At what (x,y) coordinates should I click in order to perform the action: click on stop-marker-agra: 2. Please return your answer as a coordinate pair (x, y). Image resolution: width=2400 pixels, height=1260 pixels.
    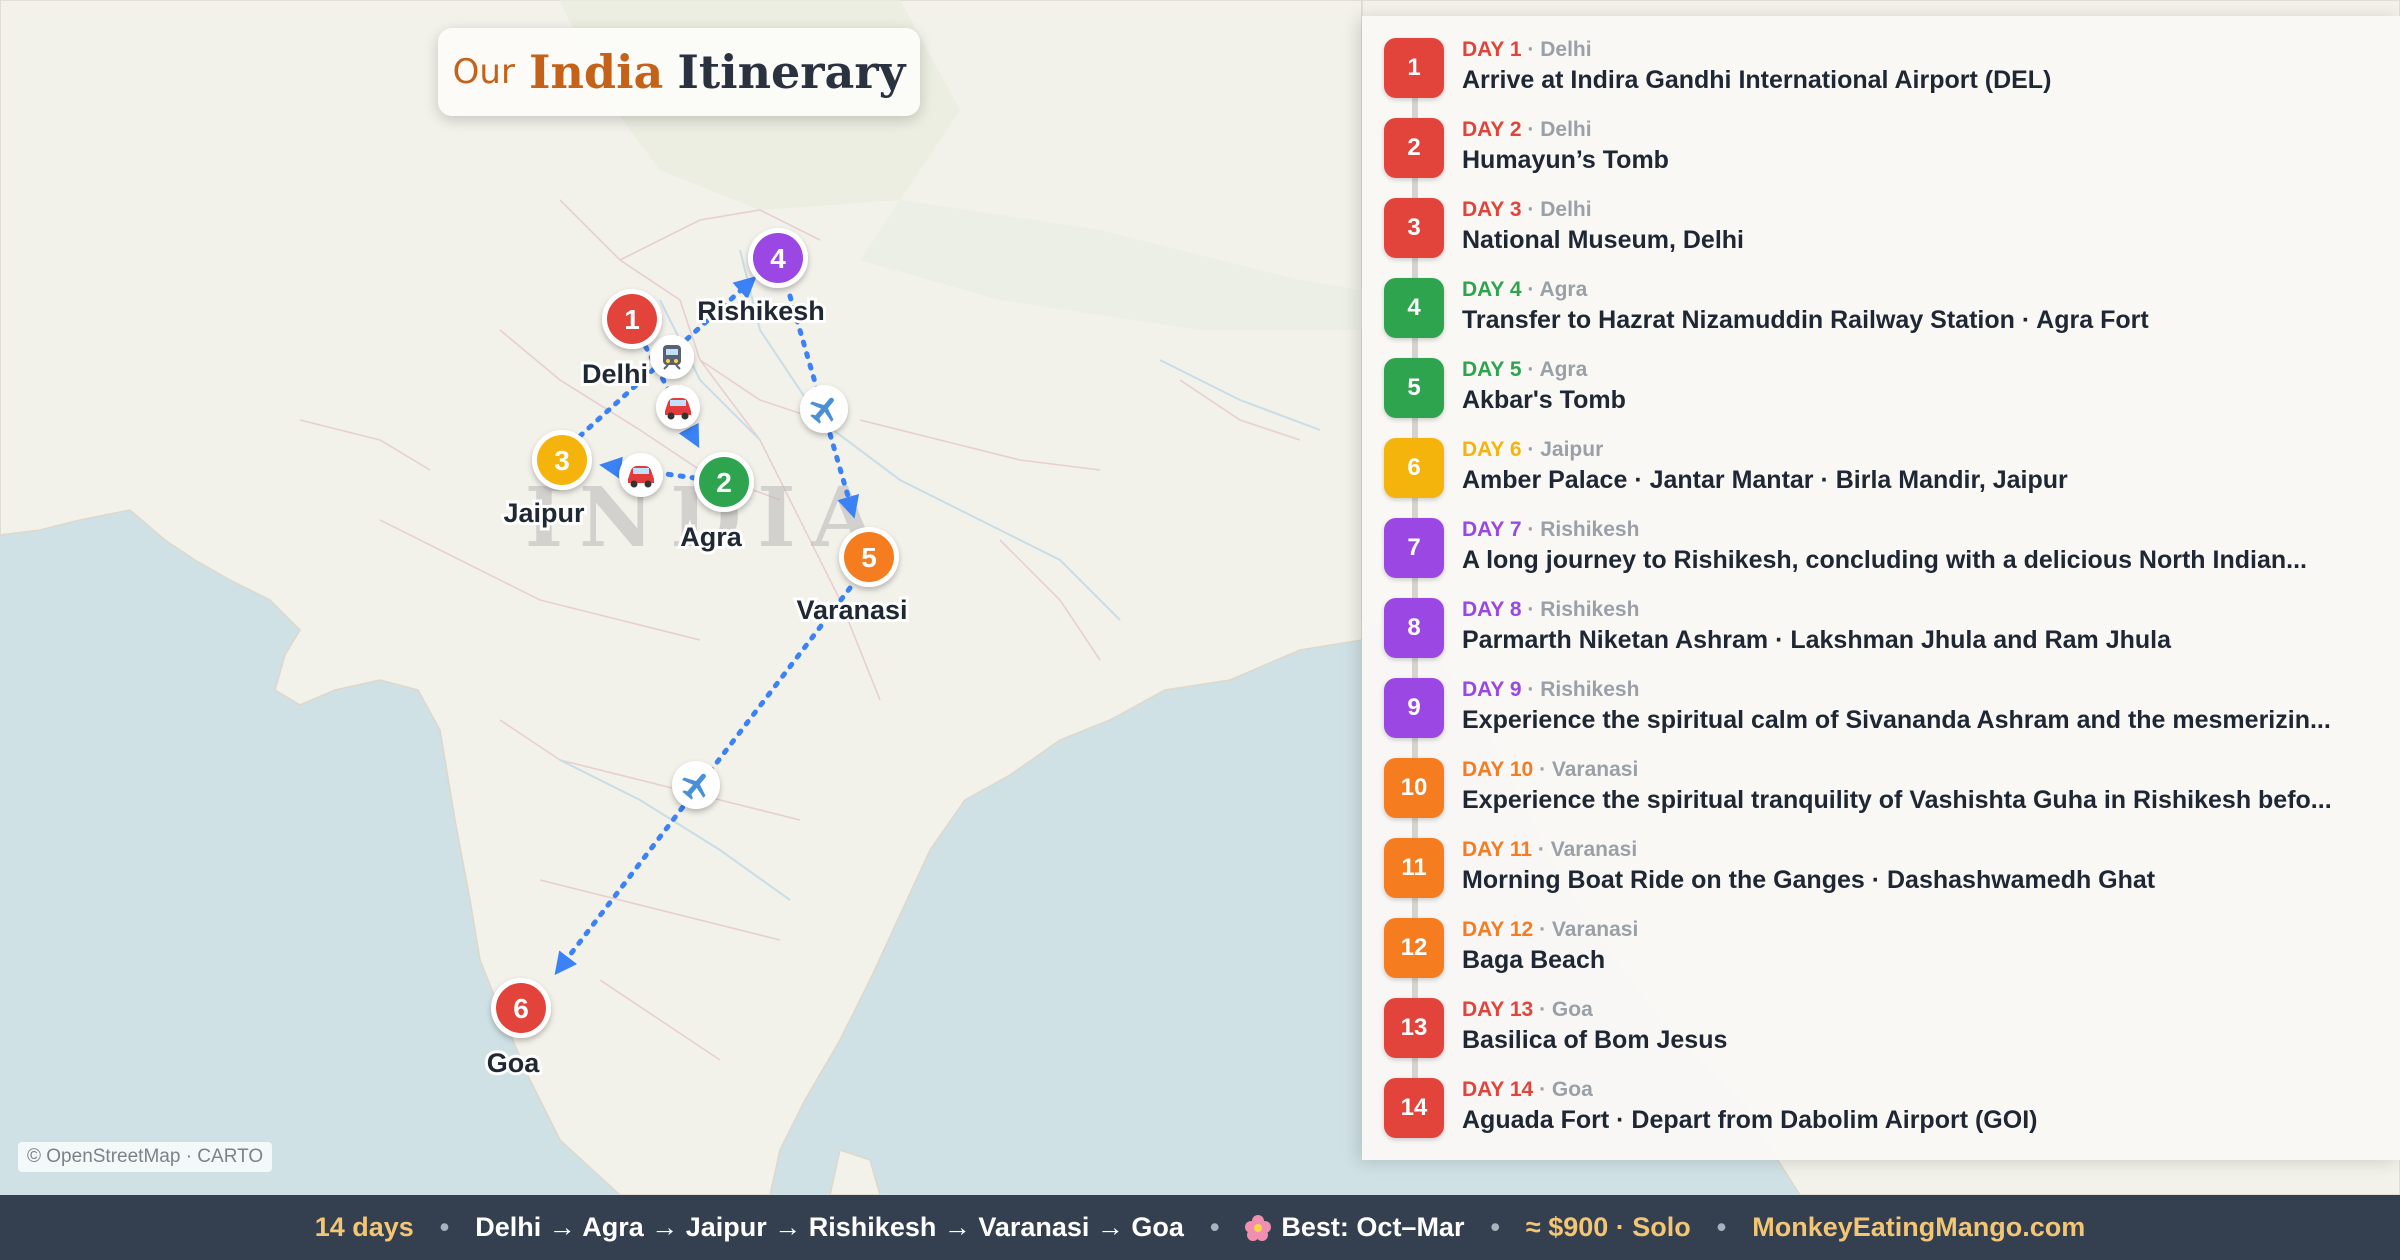
    Looking at the image, I should click on (724, 482).